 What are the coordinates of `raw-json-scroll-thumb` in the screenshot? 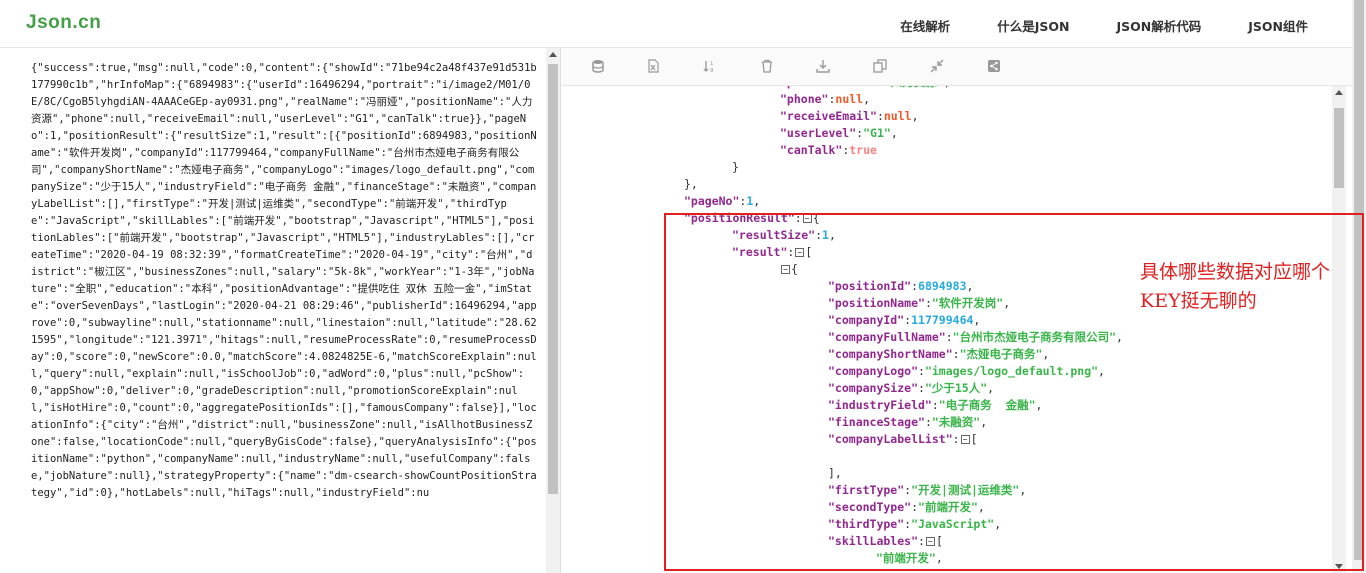 It's located at (553, 279).